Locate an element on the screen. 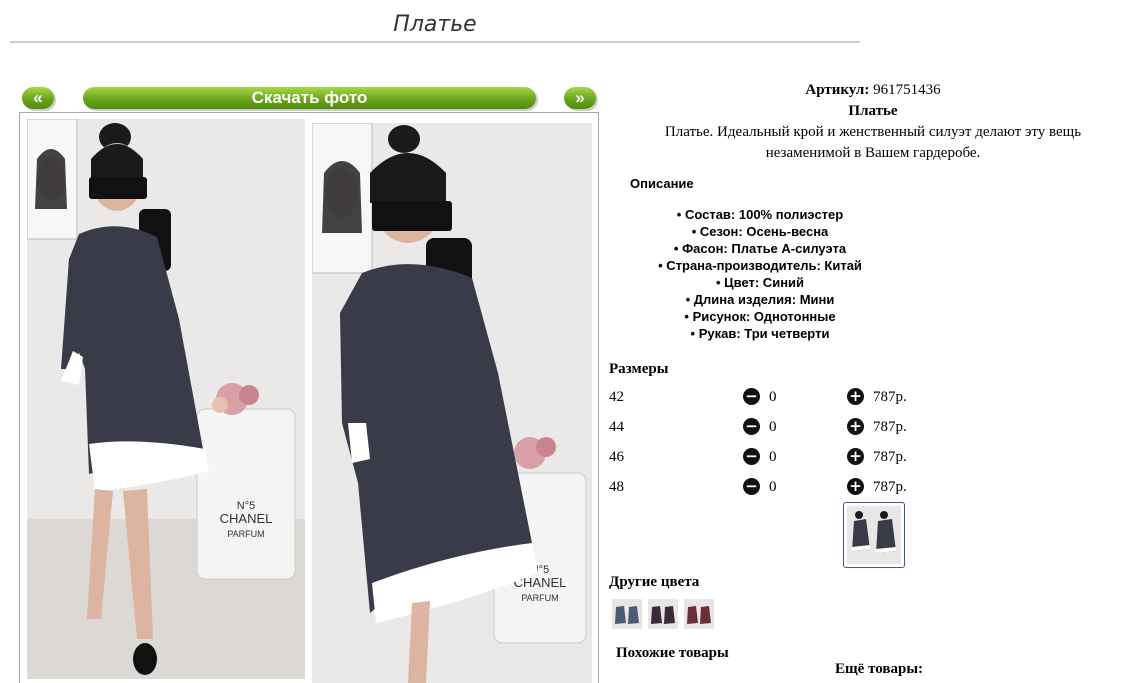 This screenshot has width=1128, height=683. size-row: 44 − 0 + 787р. is located at coordinates (769, 428).